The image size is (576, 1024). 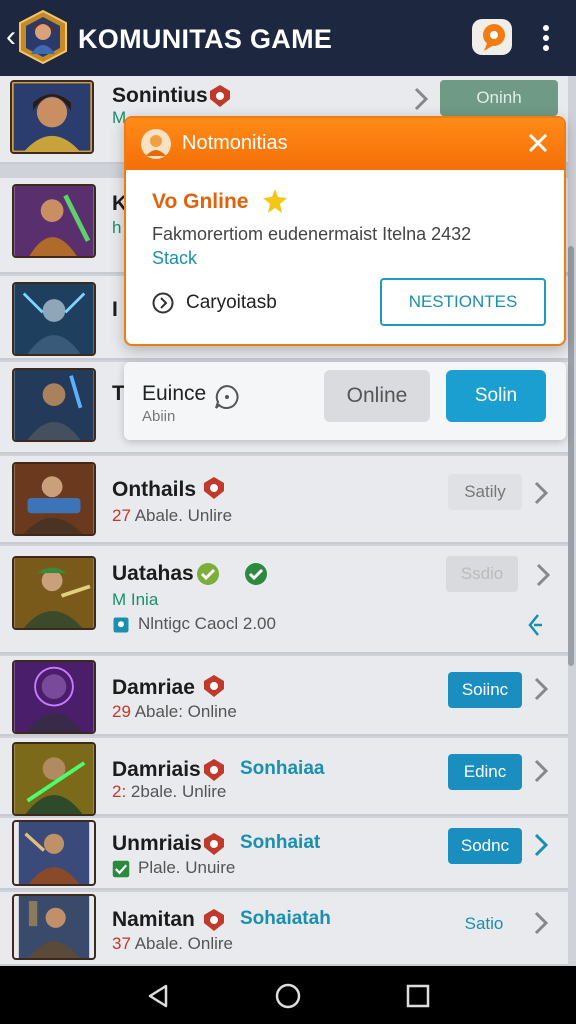 What do you see at coordinates (174, 258) in the screenshot?
I see `popup-link: Stack` at bounding box center [174, 258].